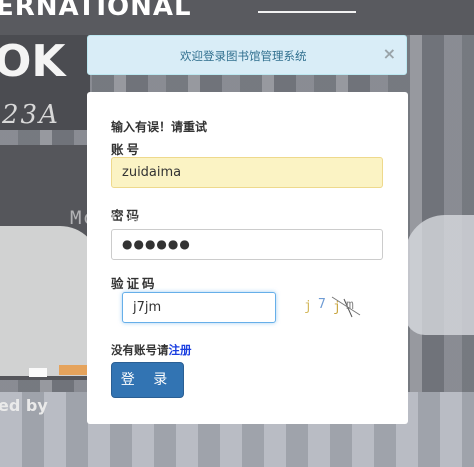 This screenshot has width=474, height=467. Describe the element at coordinates (247, 172) in the screenshot. I see `username-field: zuidaima` at that location.